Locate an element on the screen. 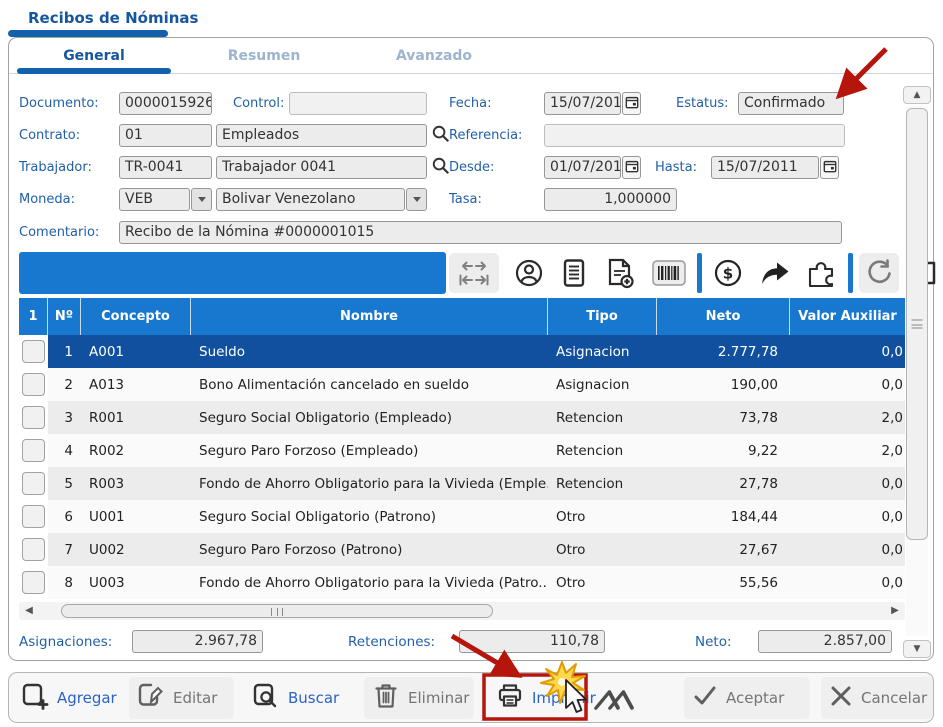 The image size is (943, 727). scroll-up-icon: ▲ is located at coordinates (917, 95).